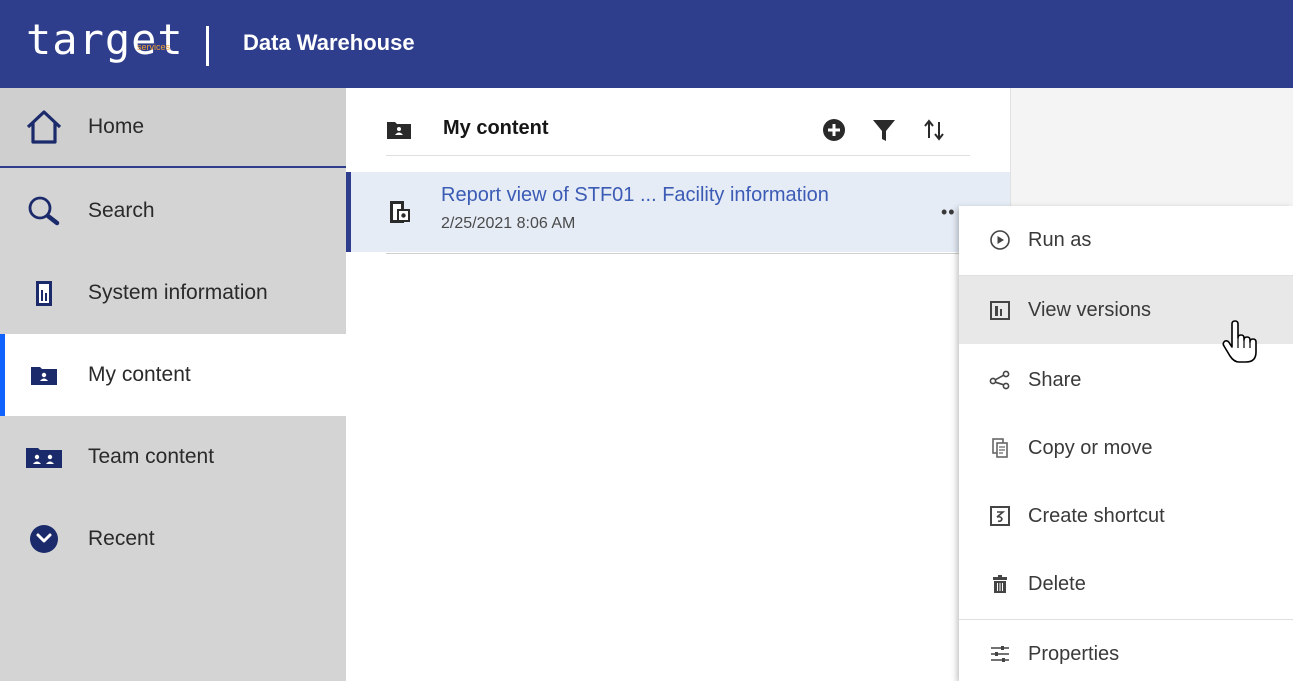 Image resolution: width=1293 pixels, height=681 pixels. I want to click on filter-button, so click(884, 130).